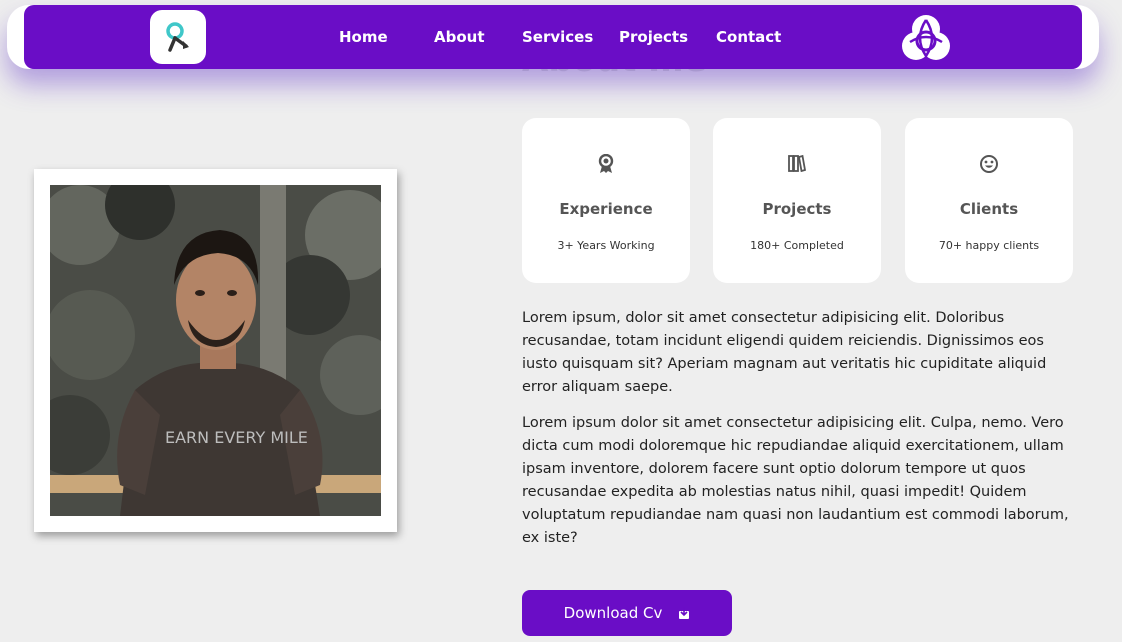  What do you see at coordinates (797, 245) in the screenshot?
I see `card-subtitle: 180+ Completed` at bounding box center [797, 245].